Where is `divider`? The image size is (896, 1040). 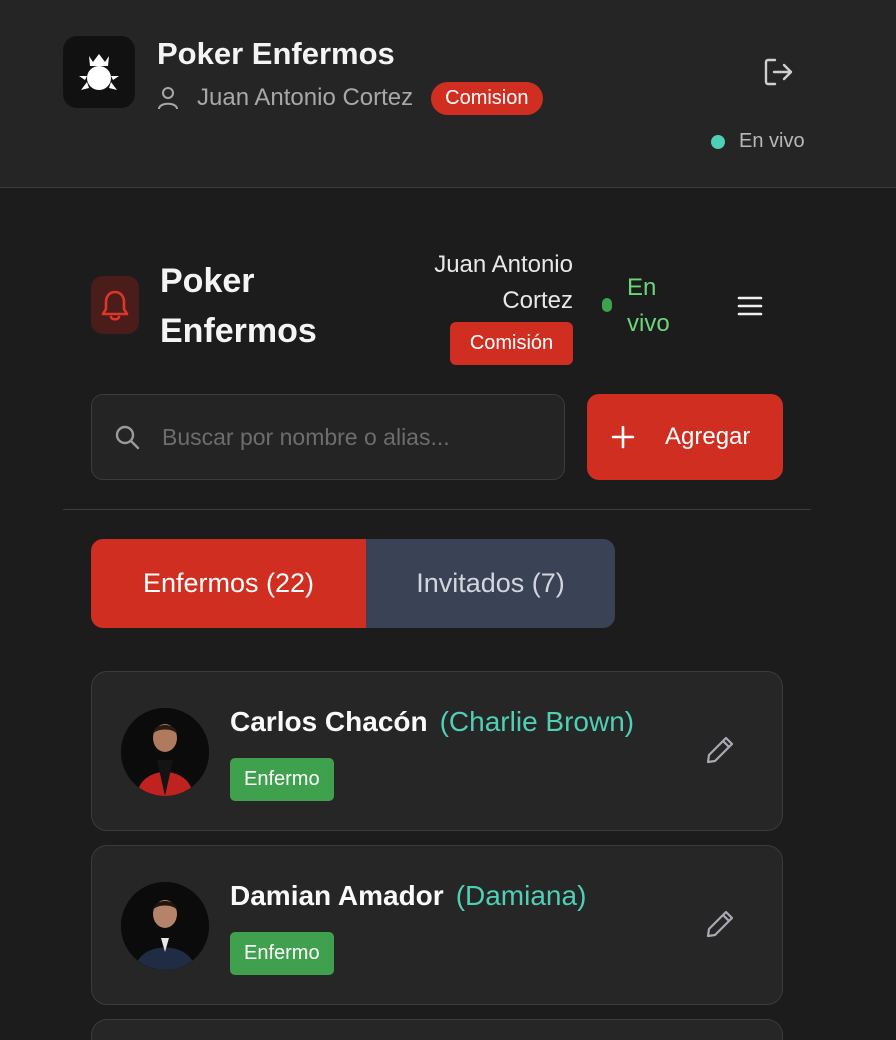
divider is located at coordinates (437, 509).